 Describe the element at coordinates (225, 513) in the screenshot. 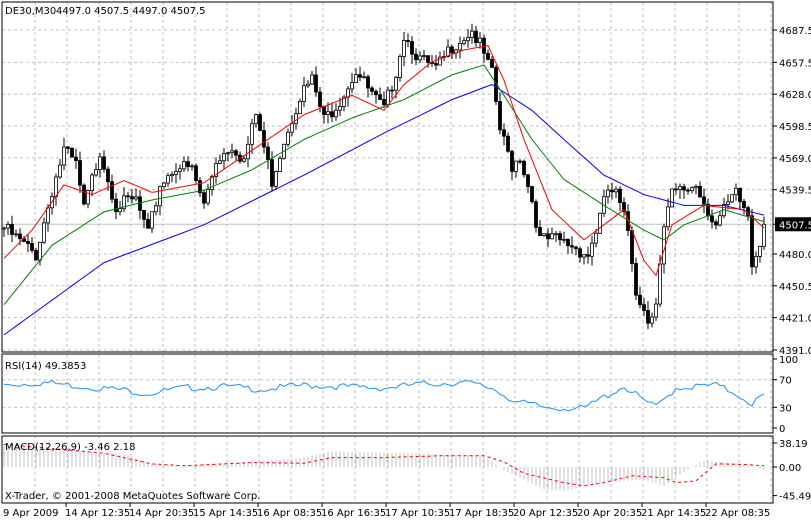

I see `time-label: 15 Apr 14:35` at that location.